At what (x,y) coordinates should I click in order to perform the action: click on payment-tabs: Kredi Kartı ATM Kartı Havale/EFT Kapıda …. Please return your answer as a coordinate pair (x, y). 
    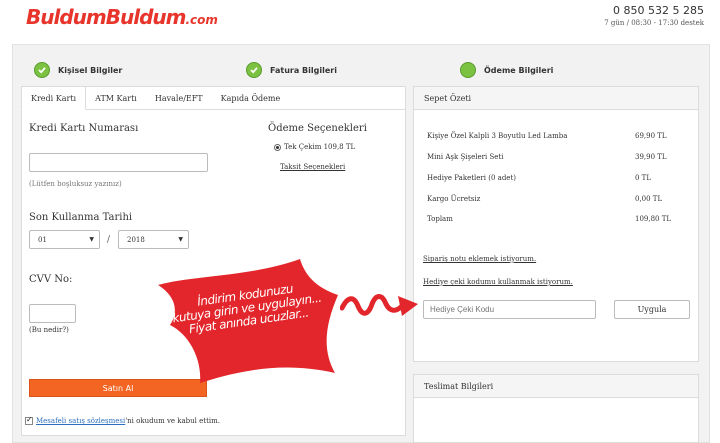
    Looking at the image, I should click on (155, 98).